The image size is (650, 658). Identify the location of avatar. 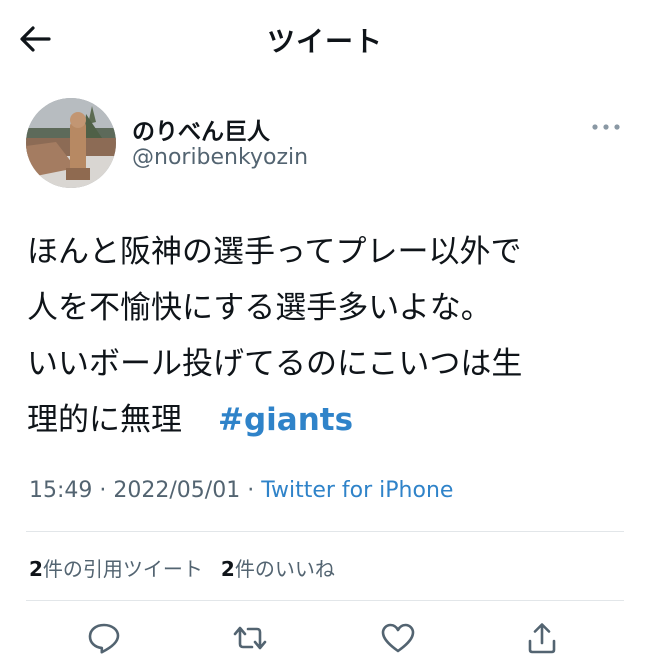
(71, 143).